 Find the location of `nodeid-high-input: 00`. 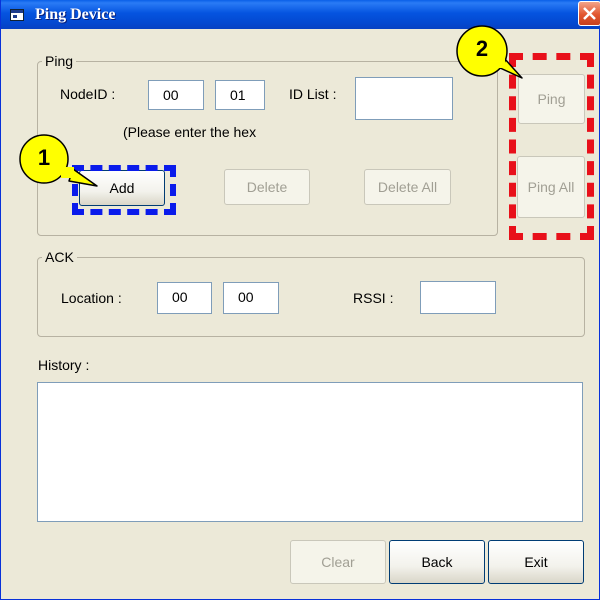

nodeid-high-input: 00 is located at coordinates (176, 95).